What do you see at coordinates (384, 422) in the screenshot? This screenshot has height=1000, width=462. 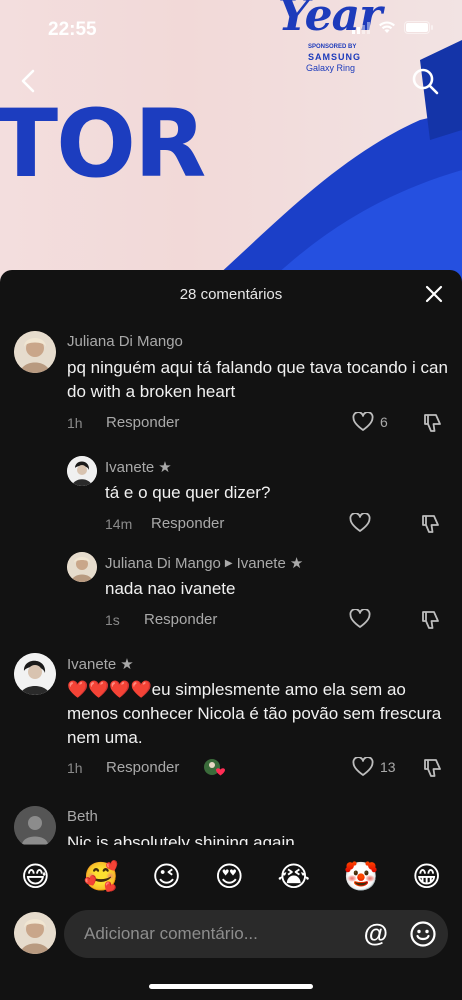 I see `like-count: 6` at bounding box center [384, 422].